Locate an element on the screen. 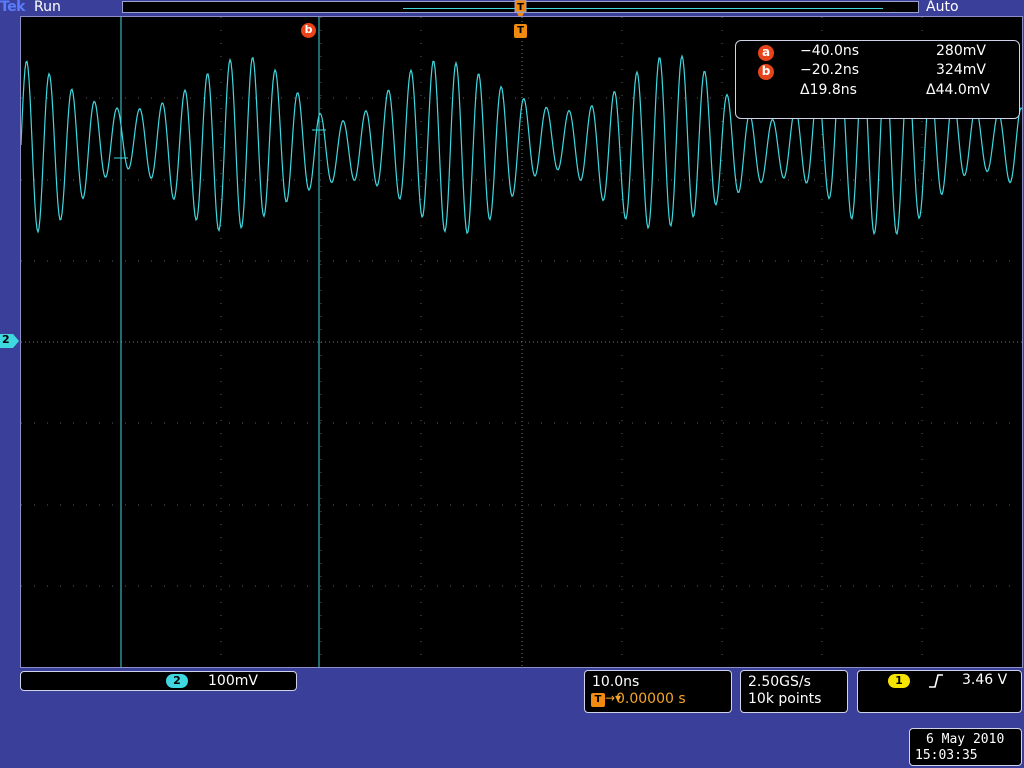 Image resolution: width=1024 pixels, height=768 pixels. record-window-indicator is located at coordinates (643, 8).